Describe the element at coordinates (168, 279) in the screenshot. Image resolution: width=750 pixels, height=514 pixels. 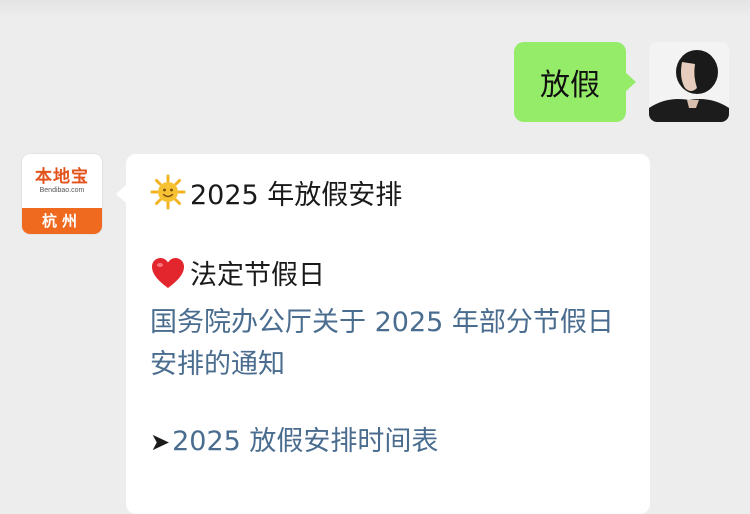
I see `red-heart-icon` at that location.